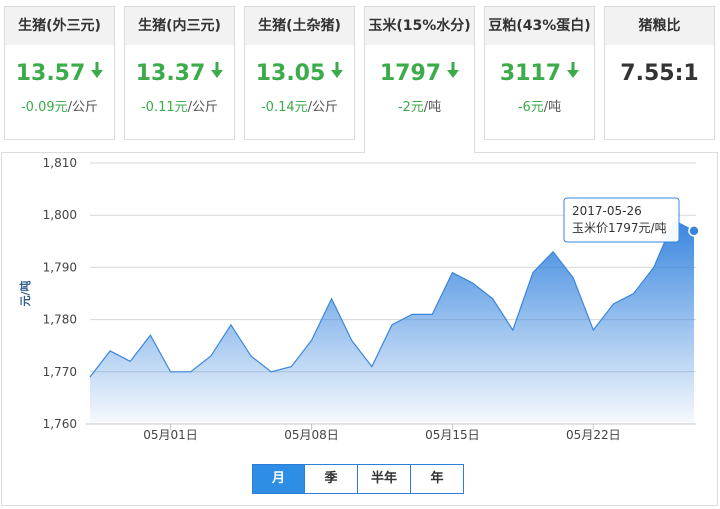 The image size is (720, 509). What do you see at coordinates (60, 215) in the screenshot?
I see `y-tick-label: 1,800` at bounding box center [60, 215].